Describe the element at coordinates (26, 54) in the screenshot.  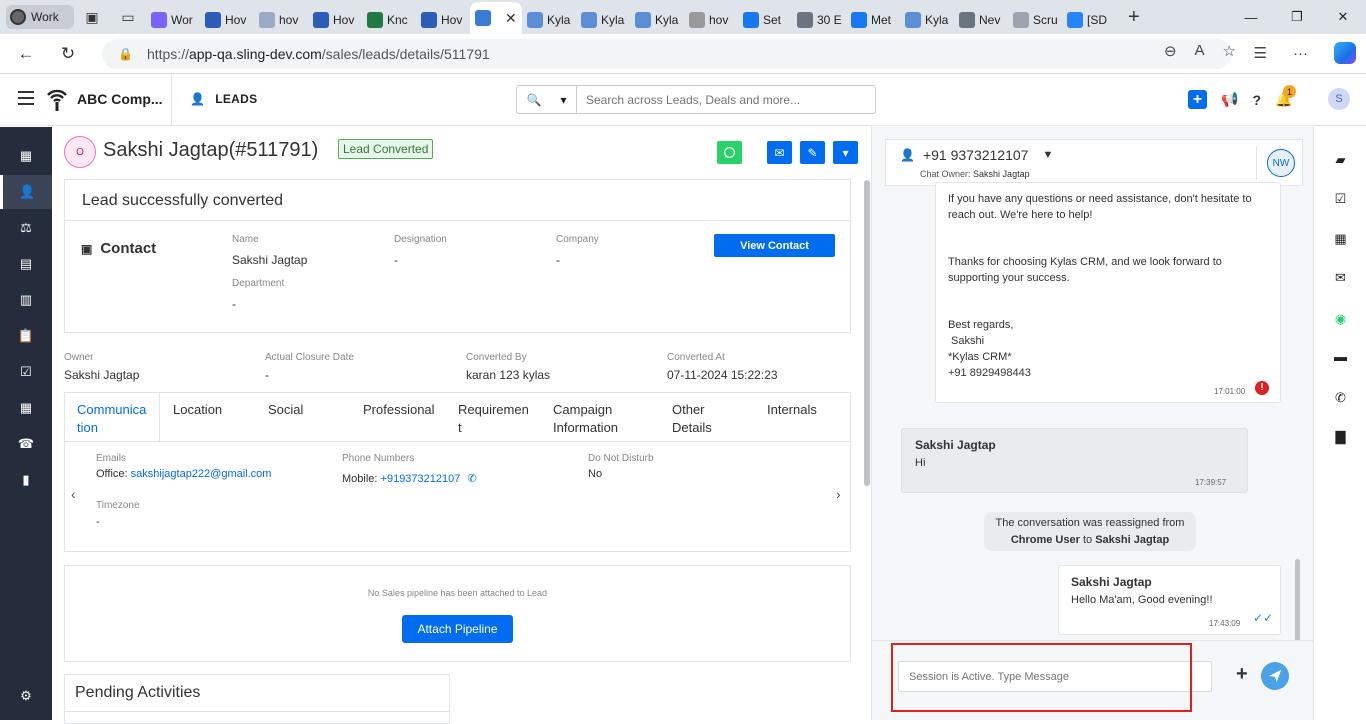
I see `back-icon: ←` at that location.